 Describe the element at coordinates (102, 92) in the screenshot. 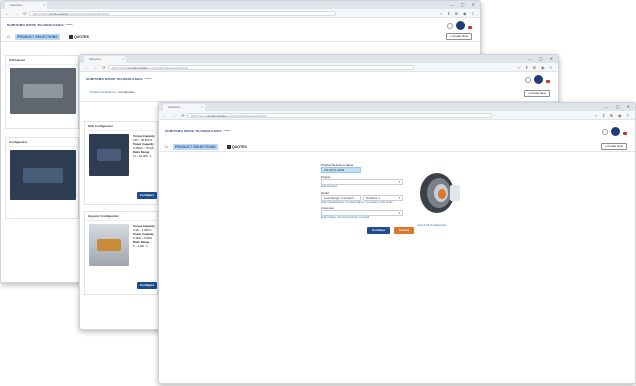

I see `breadcrumb-root-link: Product Selections` at that location.